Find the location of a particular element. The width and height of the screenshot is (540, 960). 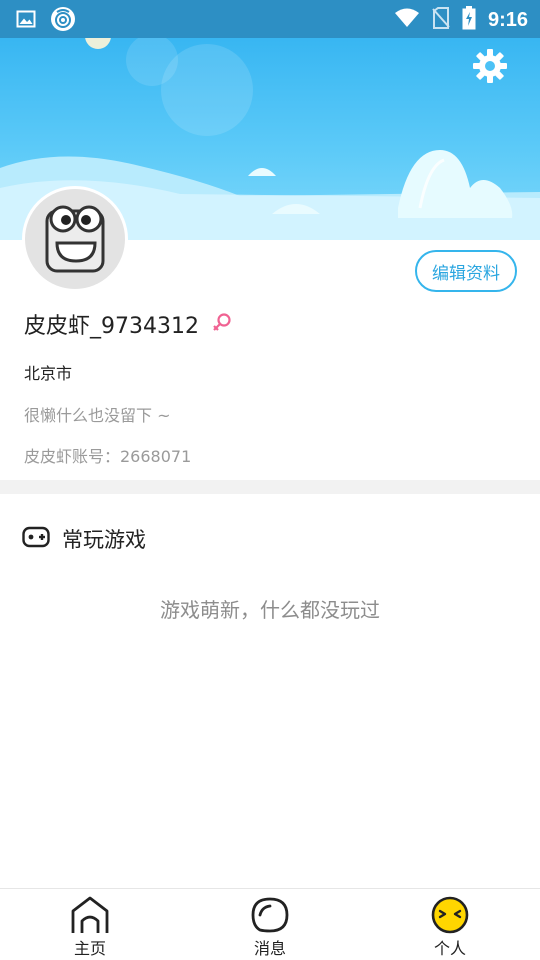

battery-charging-icon is located at coordinates (469, 20).